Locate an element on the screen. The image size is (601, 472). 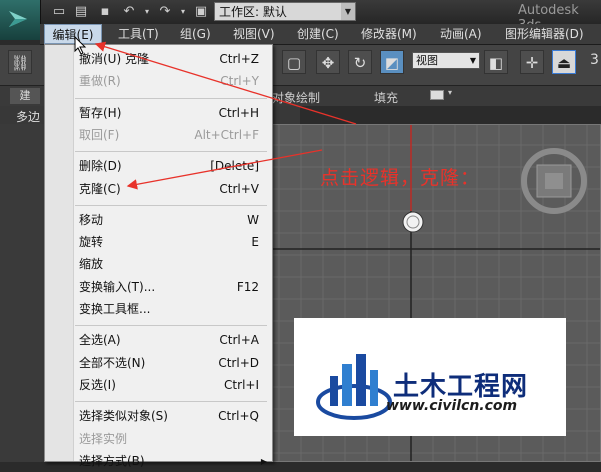
annotation-arrows is located at coordinates (225, 115).